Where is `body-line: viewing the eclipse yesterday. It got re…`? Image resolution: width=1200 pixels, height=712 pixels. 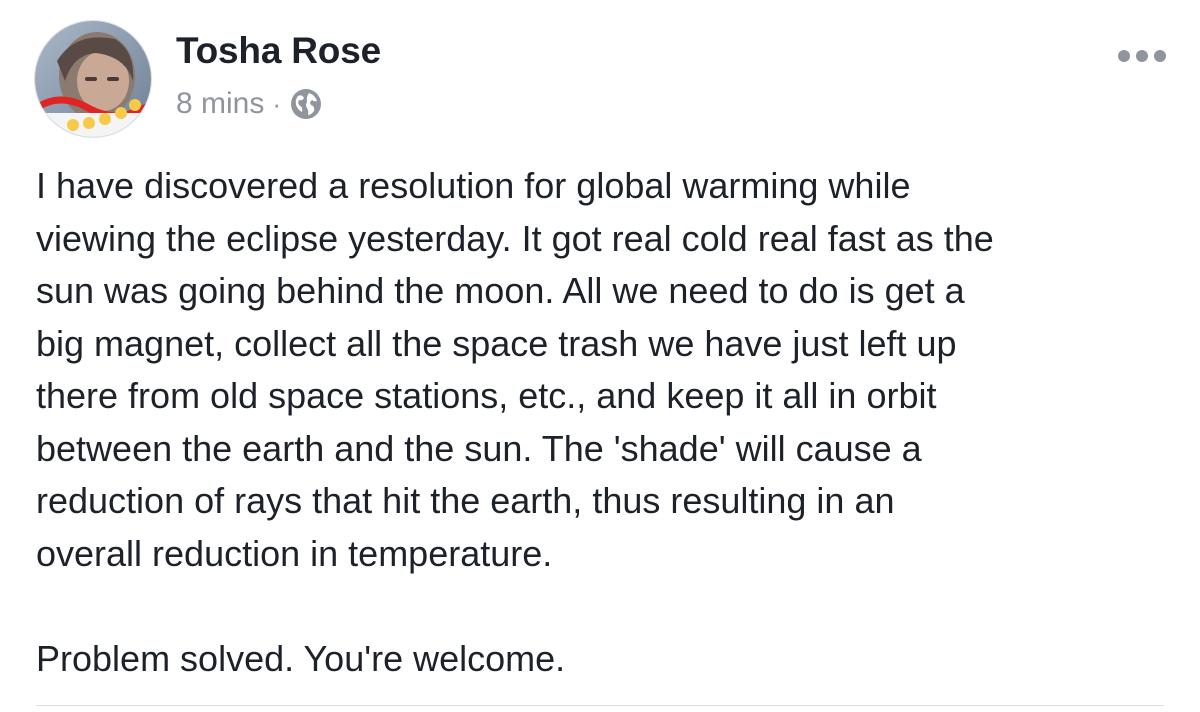 body-line: viewing the eclipse yesterday. It got re… is located at coordinates (515, 238).